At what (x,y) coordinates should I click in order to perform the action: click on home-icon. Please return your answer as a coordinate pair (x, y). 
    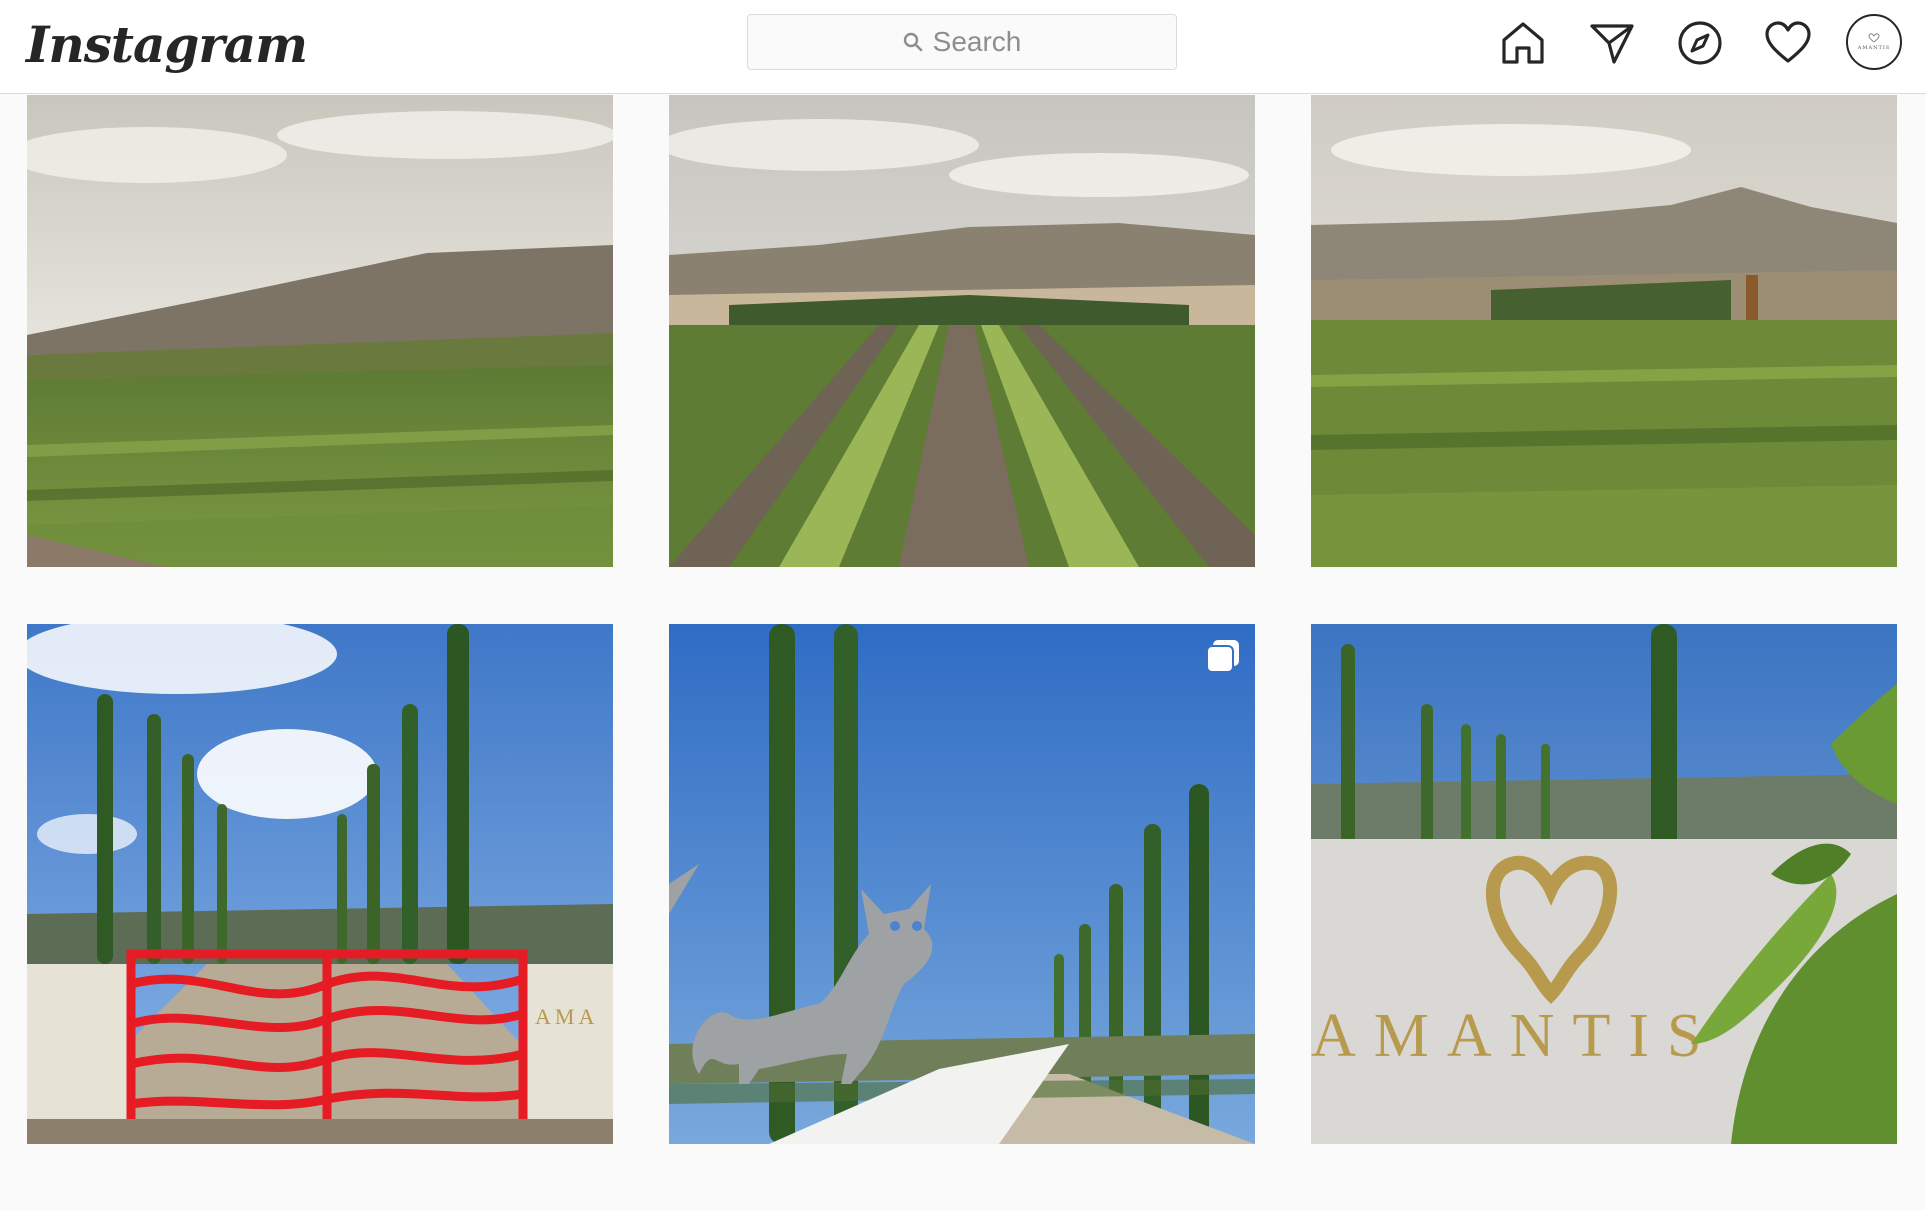
    Looking at the image, I should click on (1523, 43).